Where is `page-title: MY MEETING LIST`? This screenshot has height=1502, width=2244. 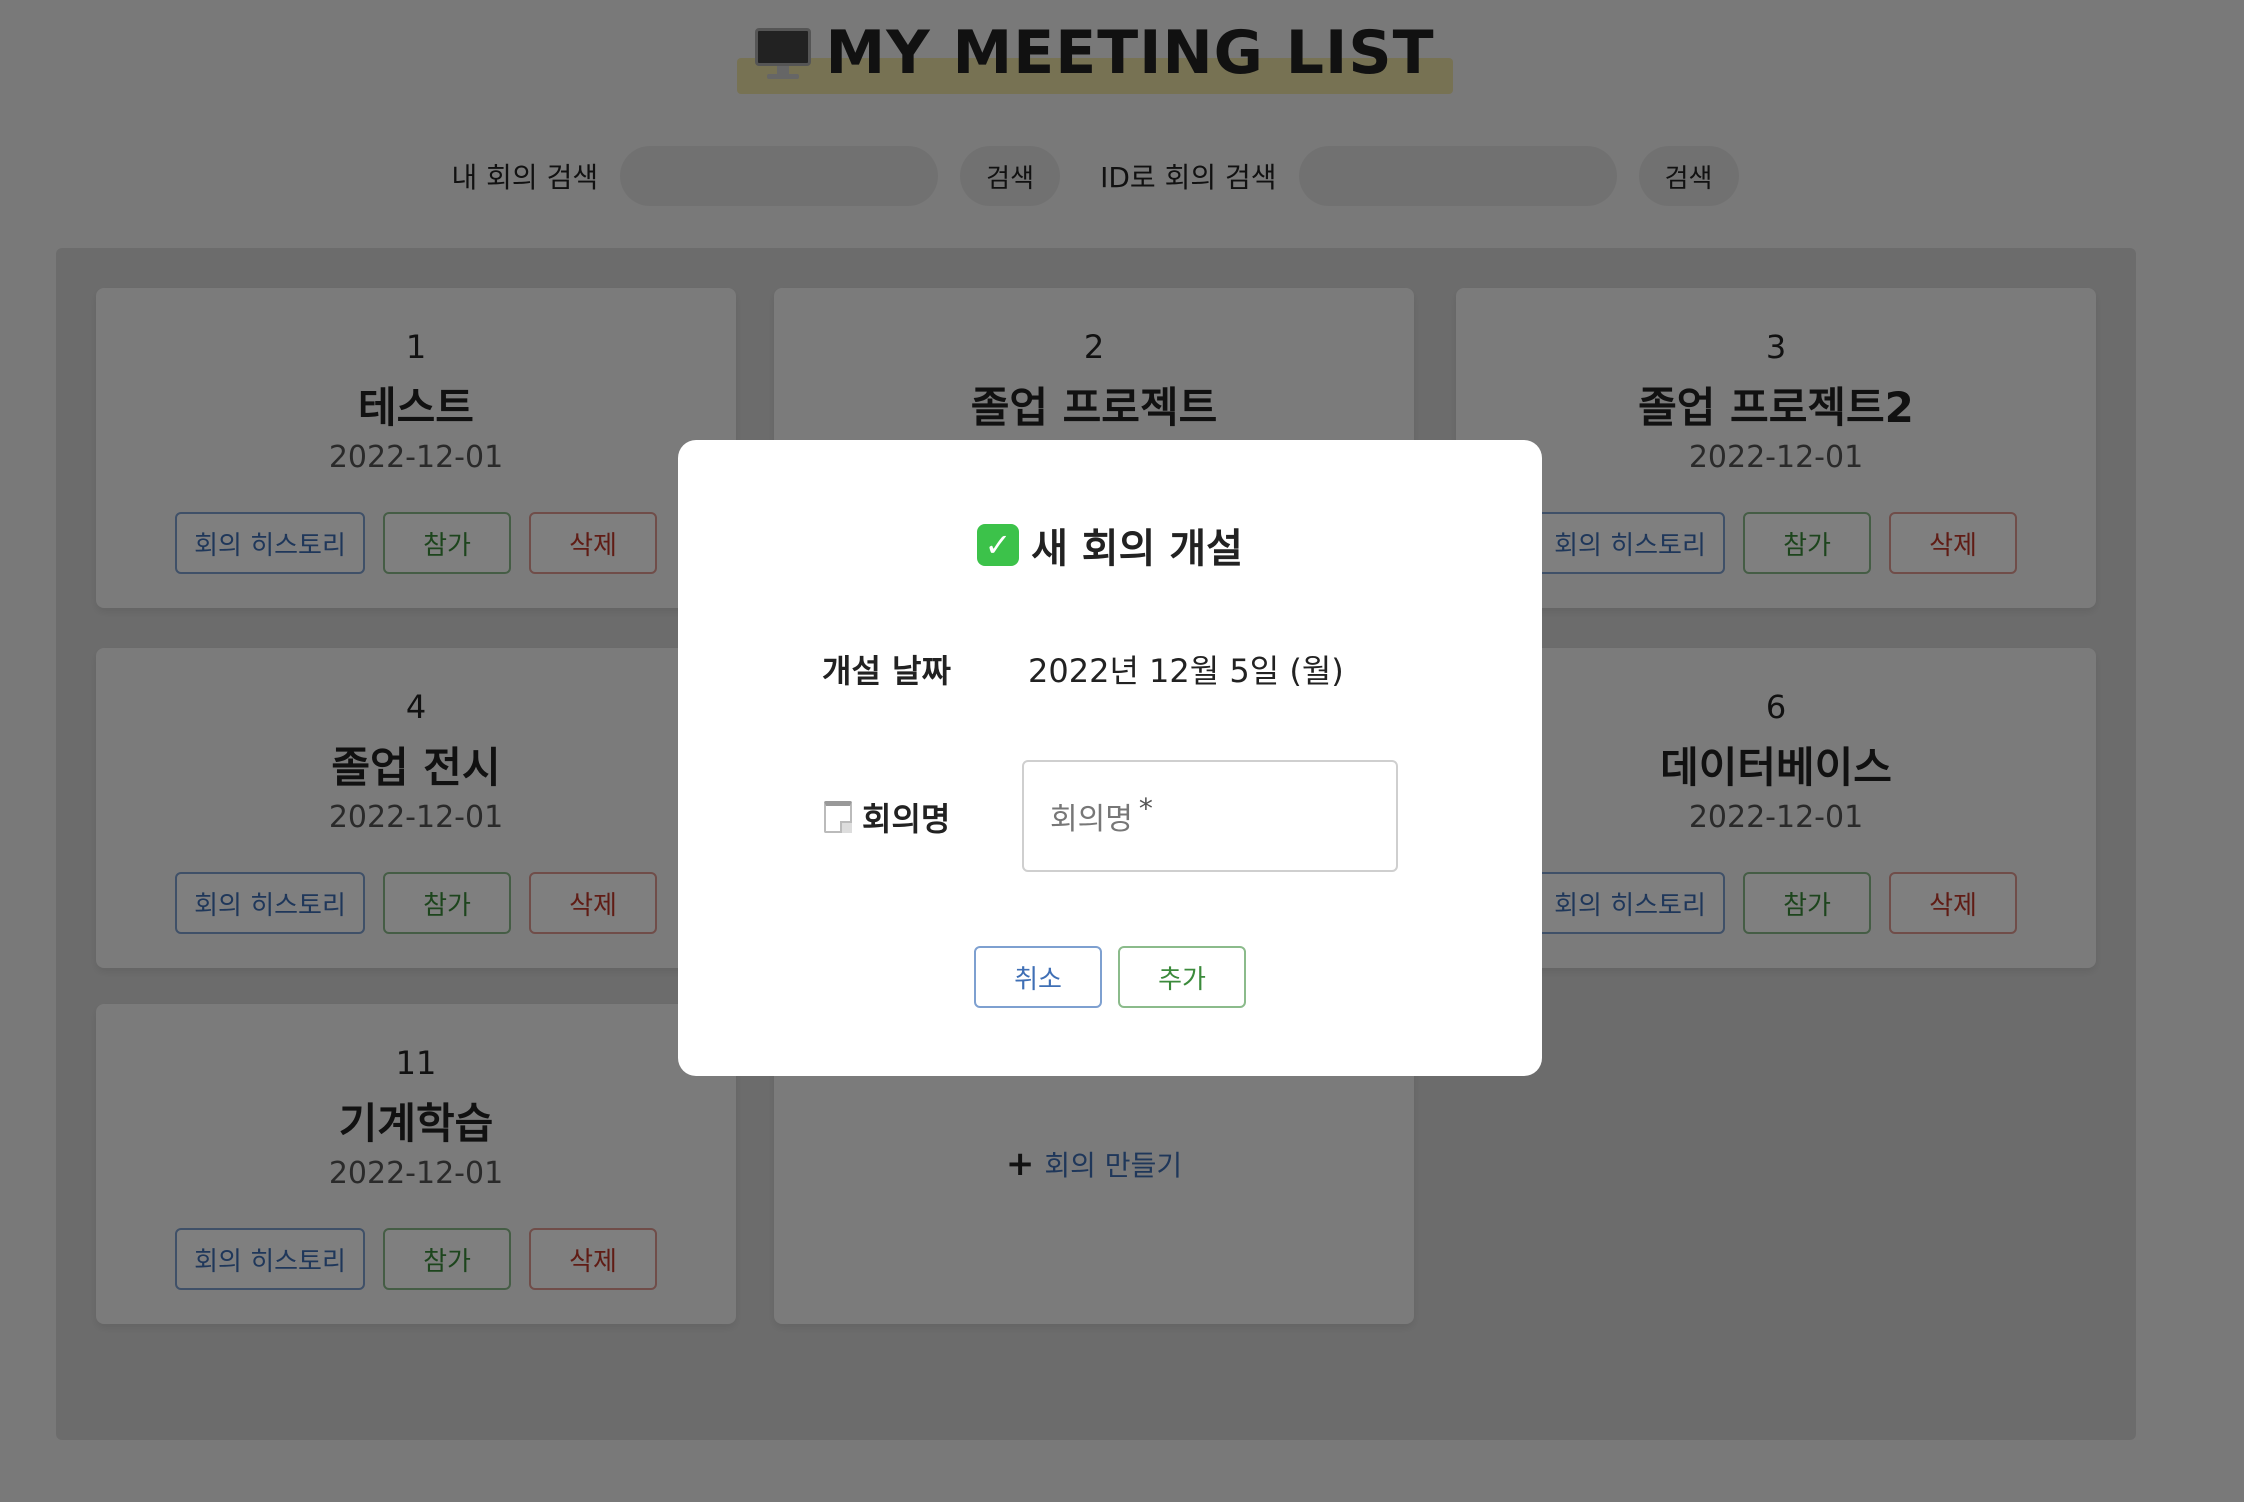 page-title: MY MEETING LIST is located at coordinates (1095, 56).